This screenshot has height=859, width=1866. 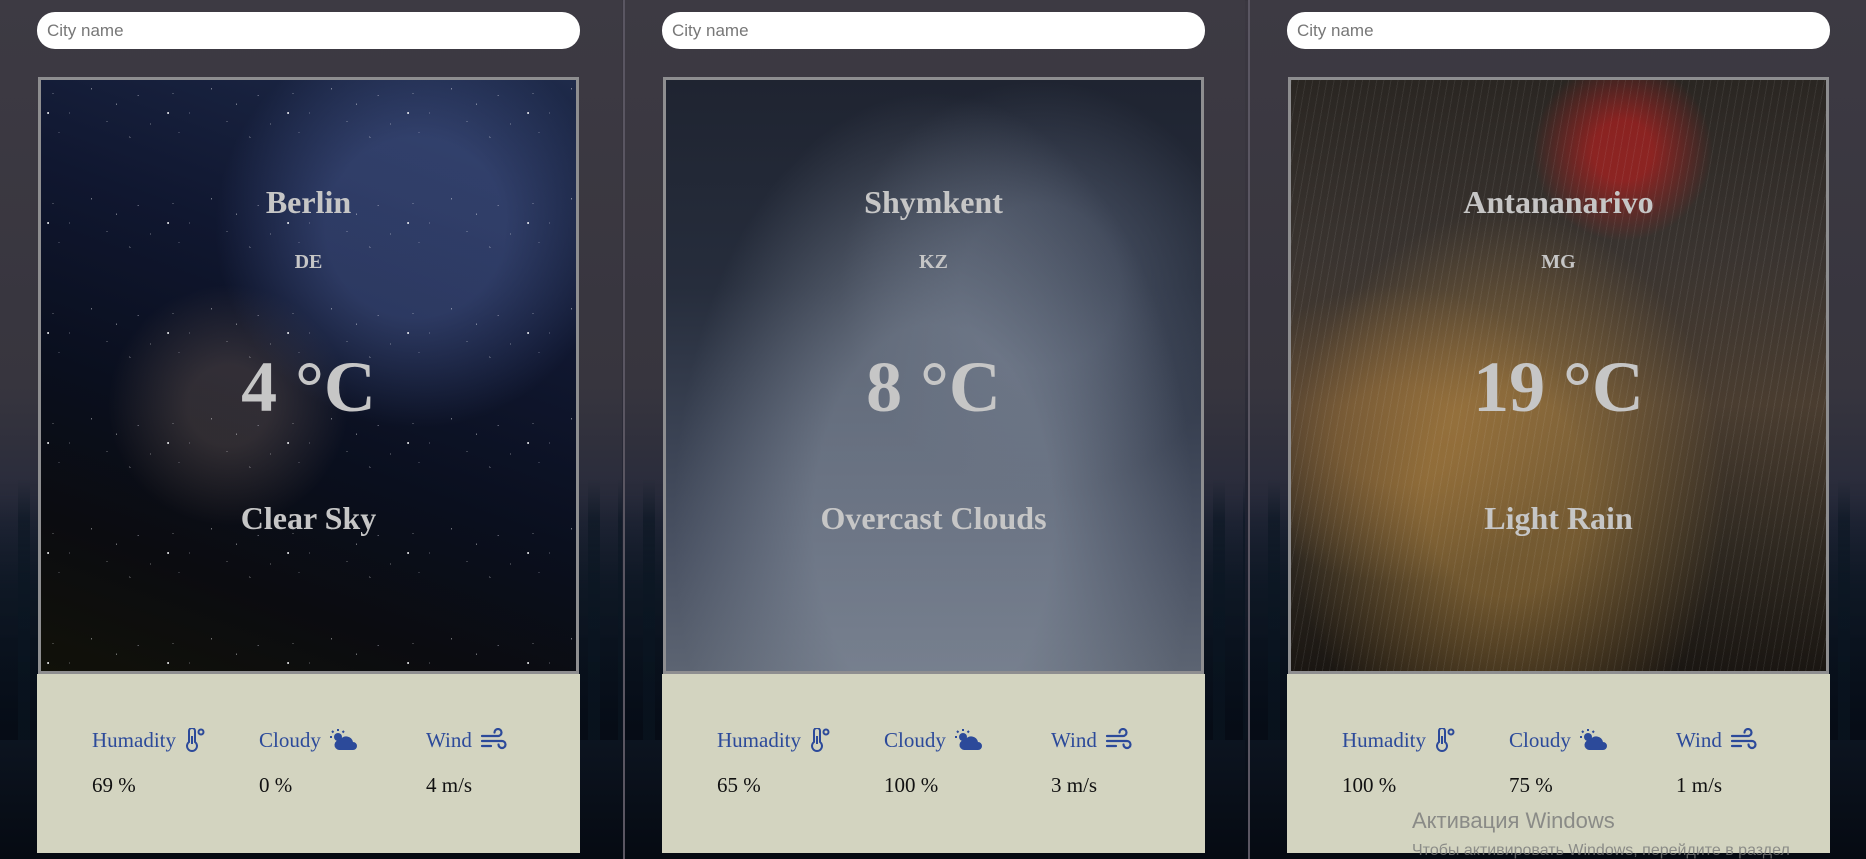 I want to click on cloudy-metric: Cloudy 75 %, so click(x=1559, y=762).